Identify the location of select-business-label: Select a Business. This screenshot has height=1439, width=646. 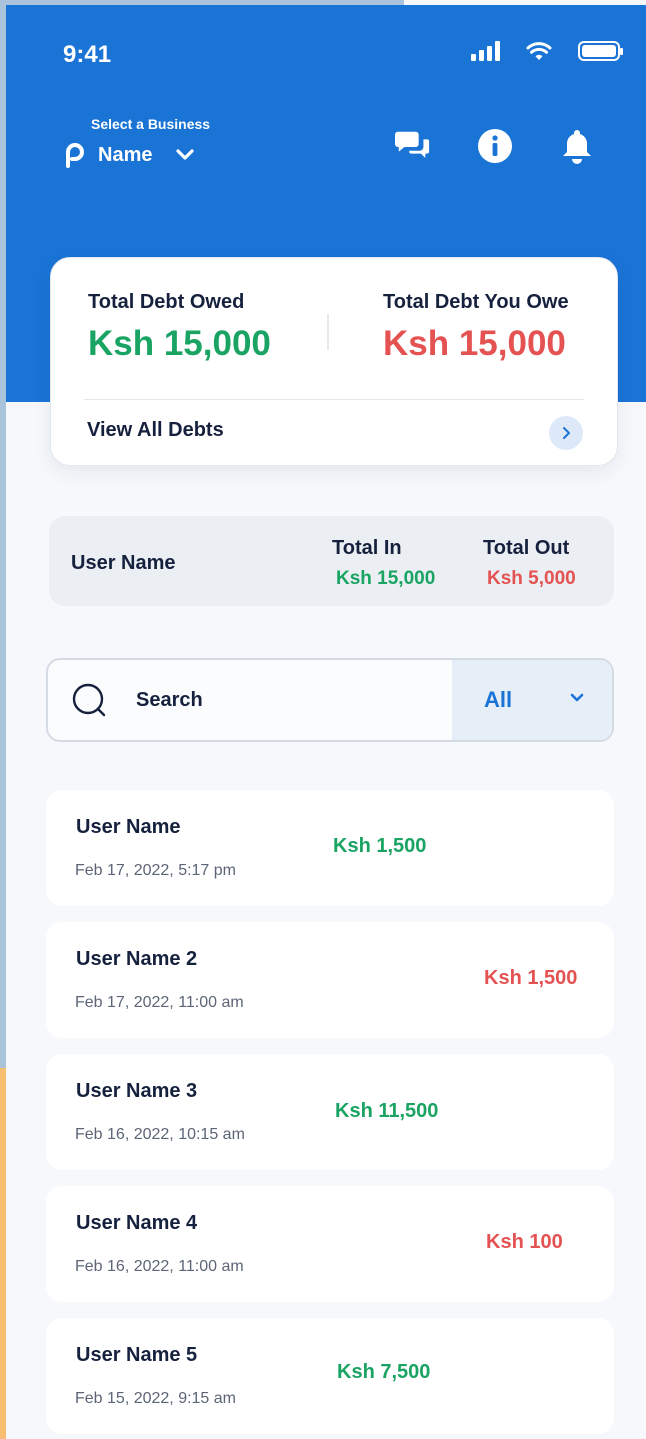
(151, 124).